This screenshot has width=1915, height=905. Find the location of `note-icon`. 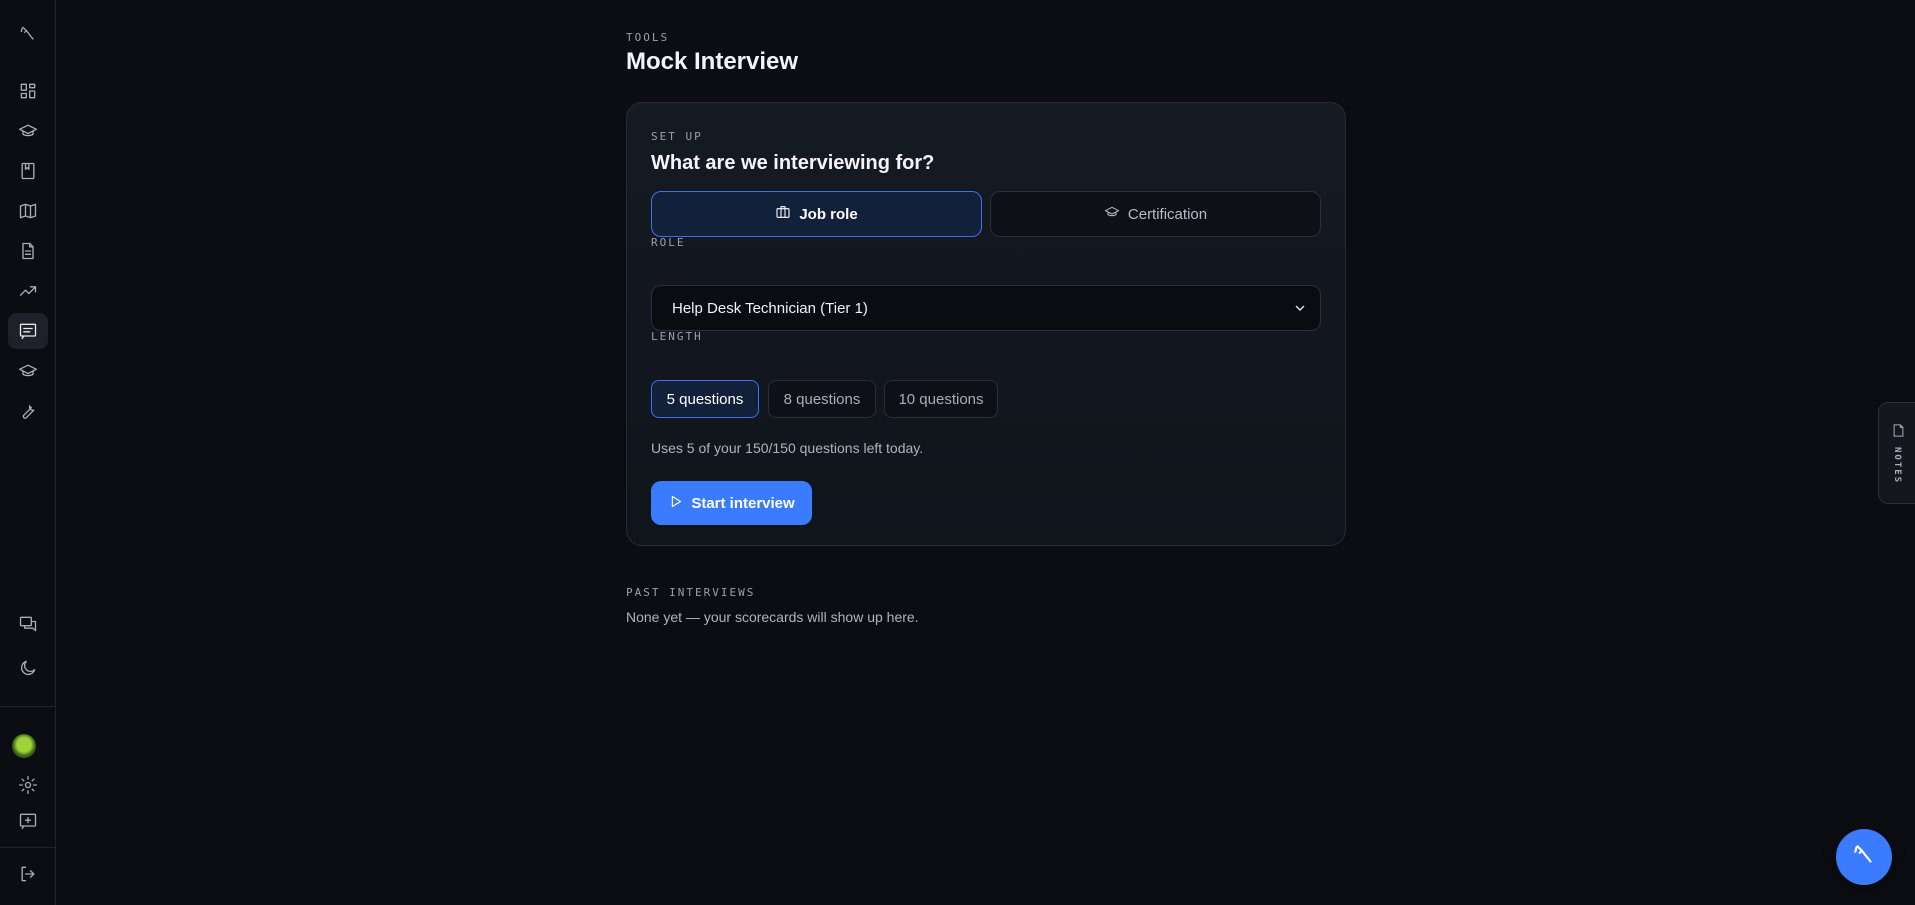

note-icon is located at coordinates (1898, 430).